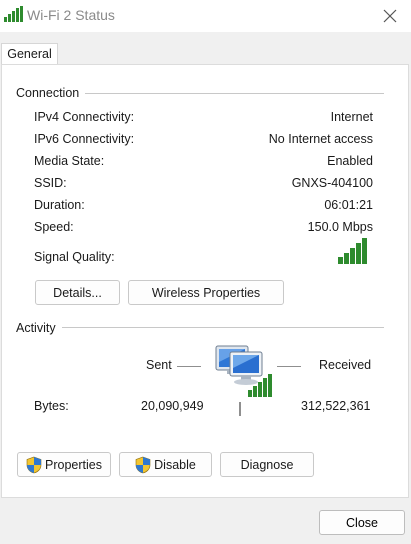 The image size is (411, 544). Describe the element at coordinates (29, 54) in the screenshot. I see `tab-general: General` at that location.